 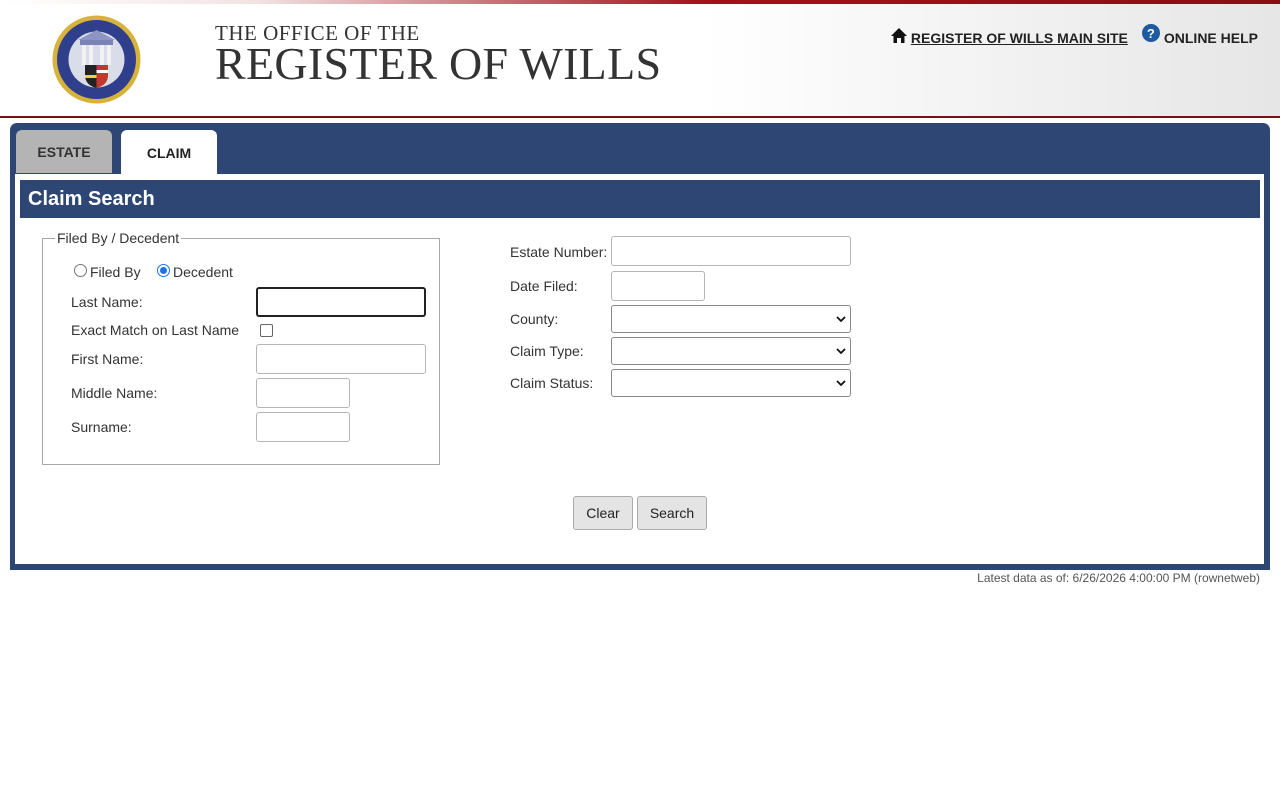 What do you see at coordinates (101, 427) in the screenshot?
I see `surname-label: Surname:` at bounding box center [101, 427].